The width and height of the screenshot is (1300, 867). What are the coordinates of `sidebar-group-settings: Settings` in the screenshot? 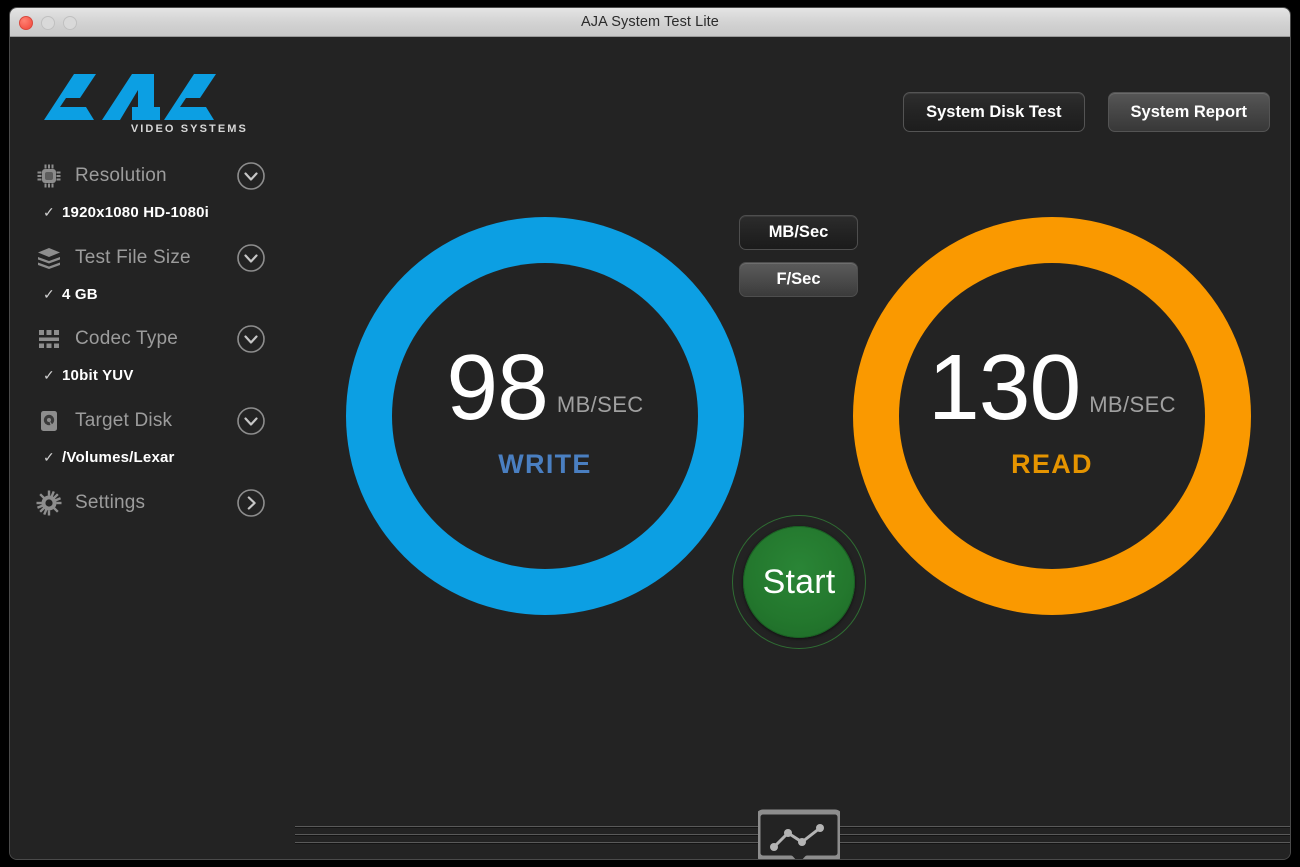 It's located at (149, 503).